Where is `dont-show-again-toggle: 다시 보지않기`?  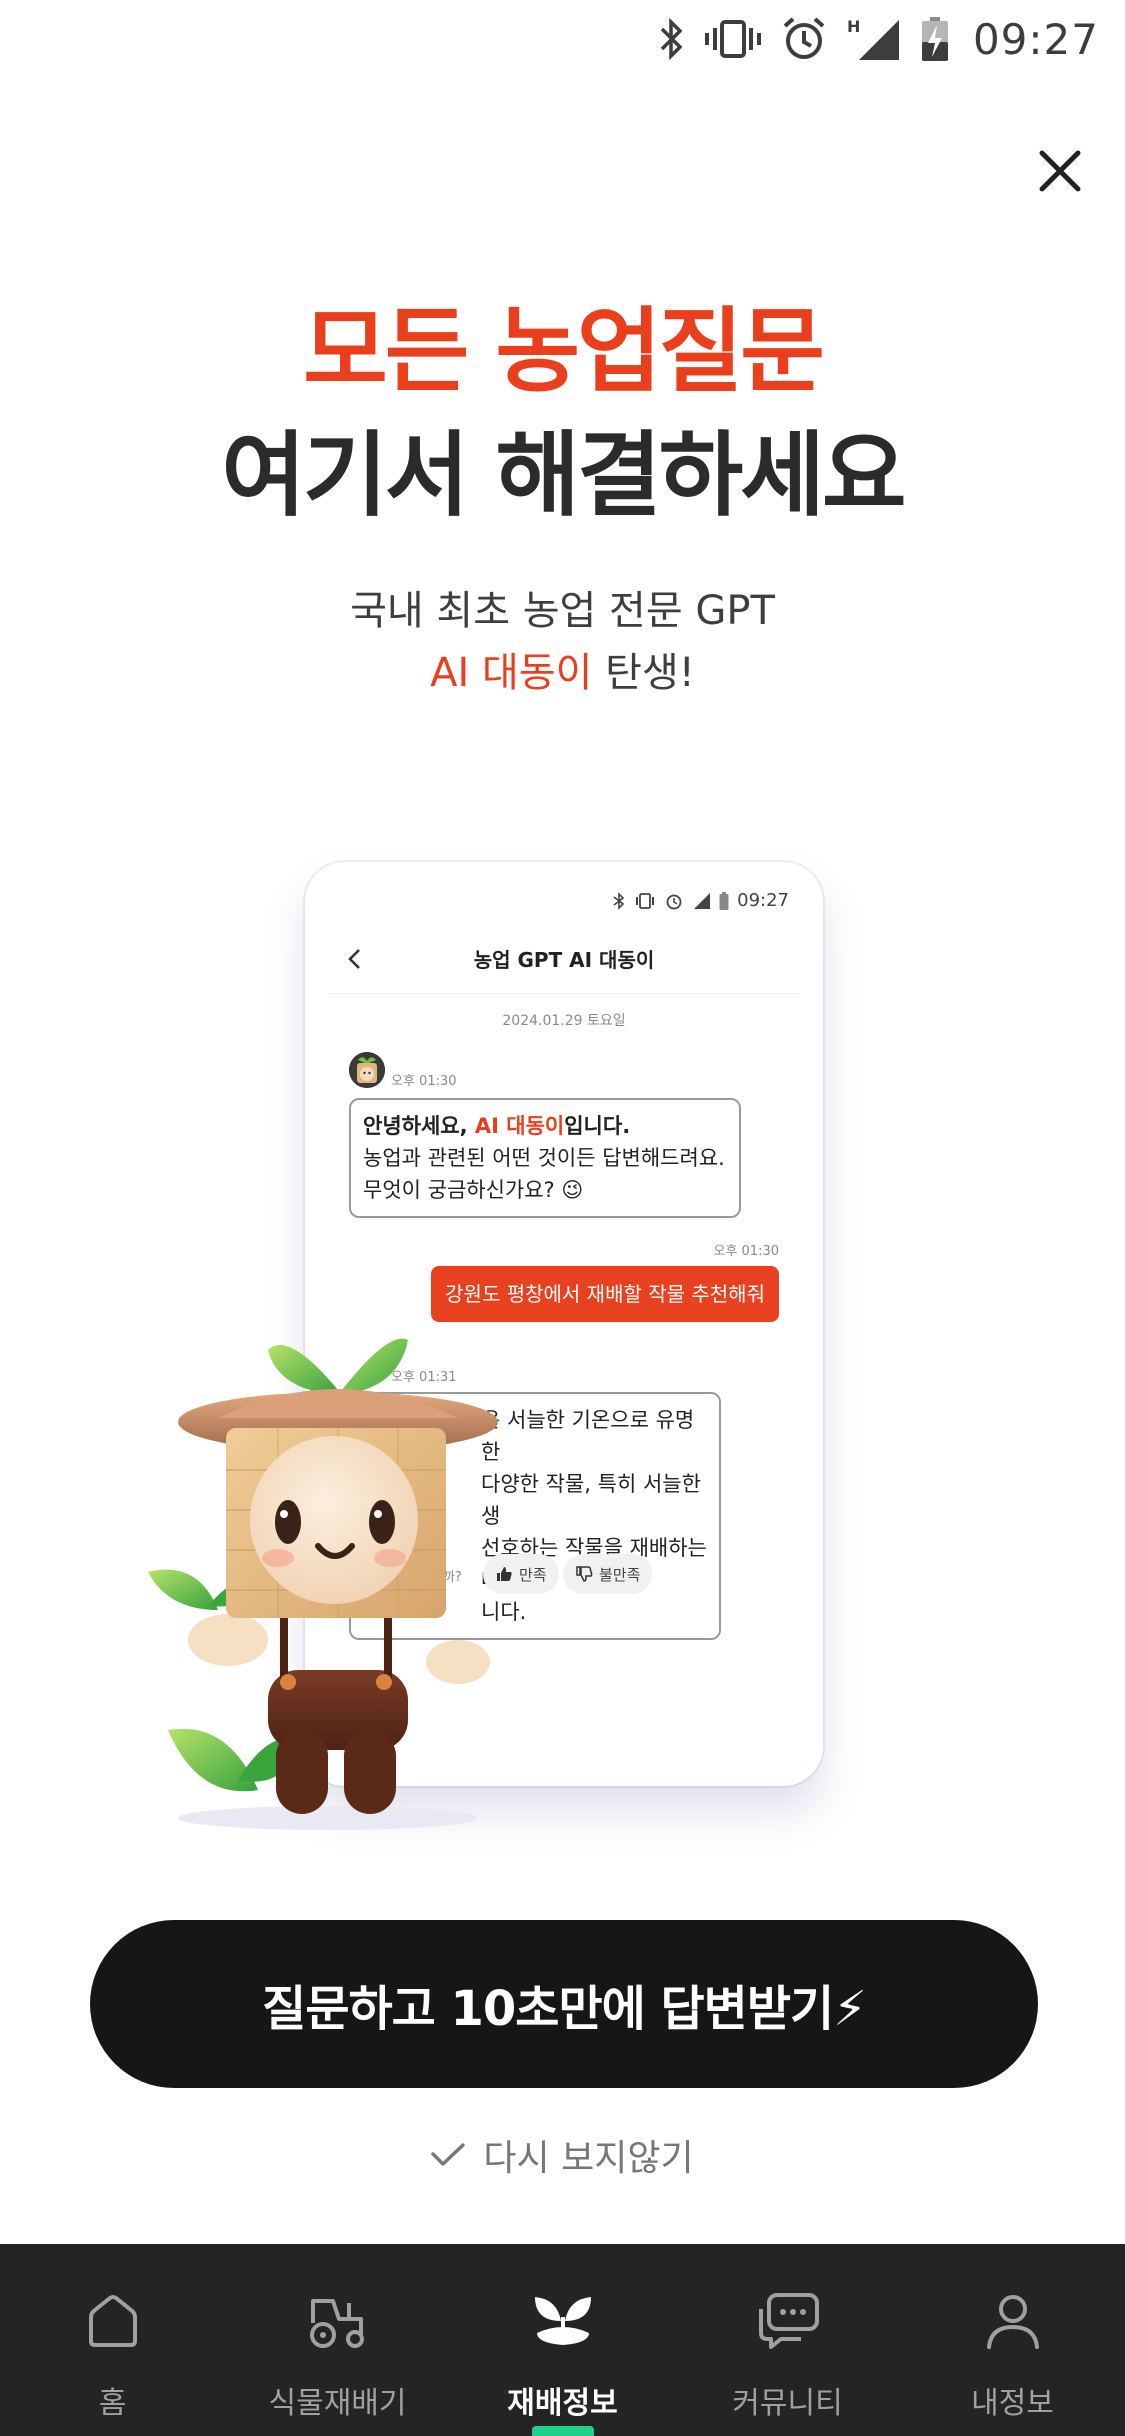 dont-show-again-toggle: 다시 보지않기 is located at coordinates (562, 2155).